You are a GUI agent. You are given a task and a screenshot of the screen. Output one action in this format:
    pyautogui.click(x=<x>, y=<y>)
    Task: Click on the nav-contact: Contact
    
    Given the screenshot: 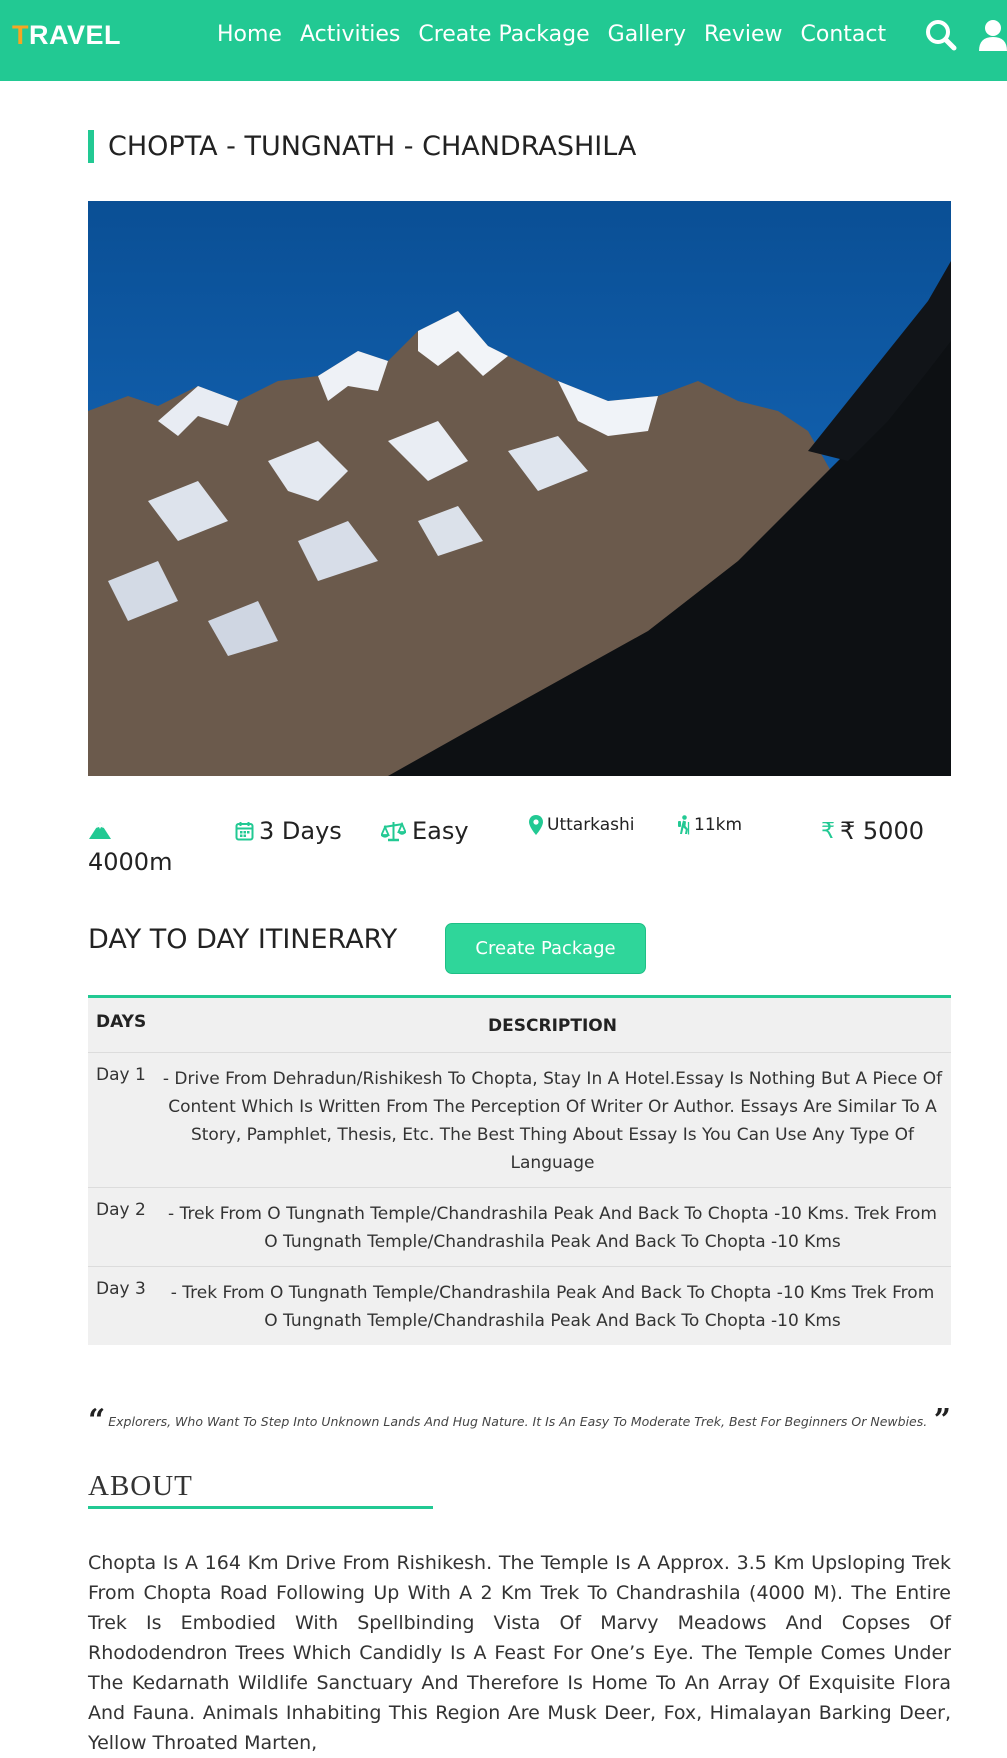 What is the action you would take?
    pyautogui.click(x=844, y=34)
    